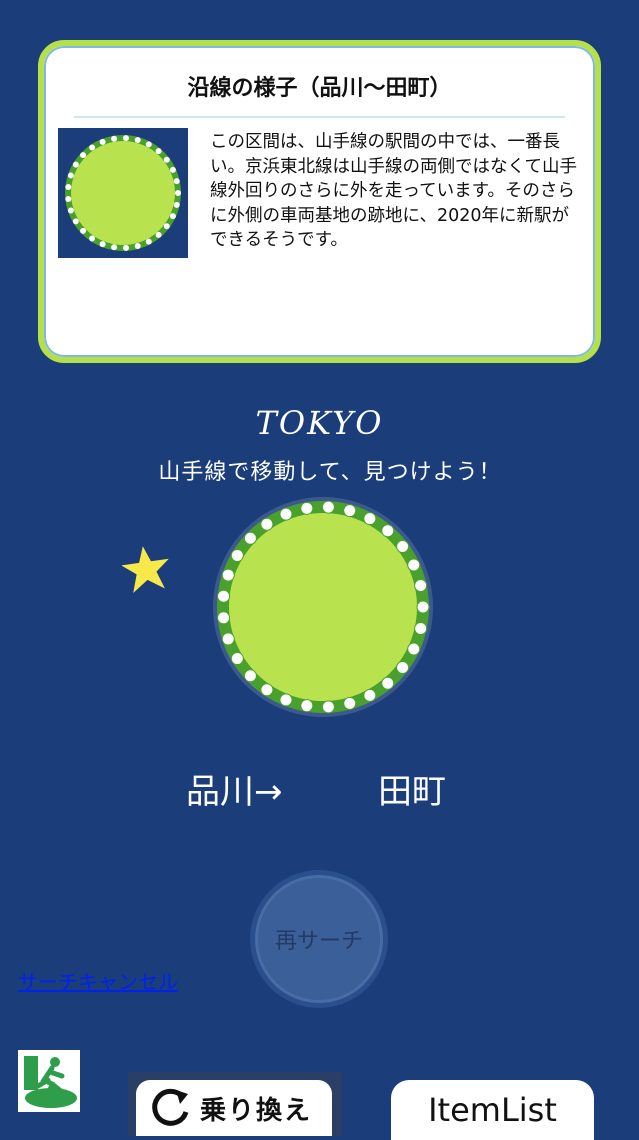  Describe the element at coordinates (323, 612) in the screenshot. I see `yamanote-line-map` at that location.